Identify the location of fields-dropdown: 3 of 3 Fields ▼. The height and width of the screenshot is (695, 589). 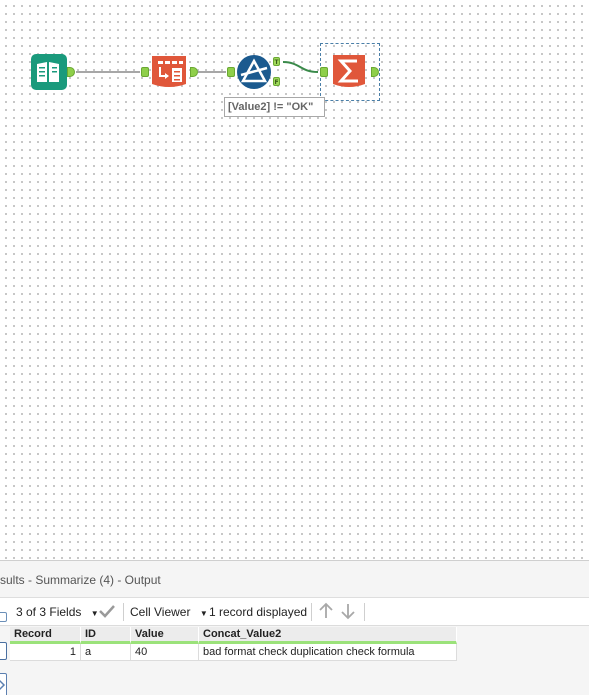
(57, 613).